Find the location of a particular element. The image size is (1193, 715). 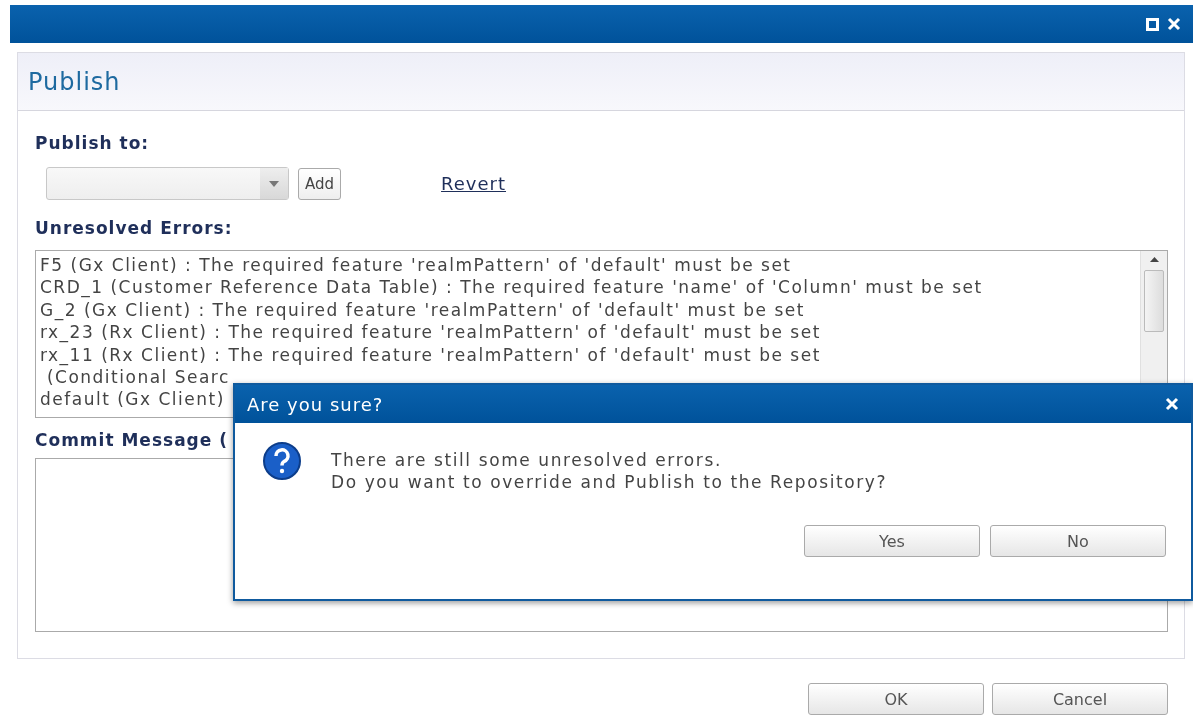

caret-icon is located at coordinates (274, 183).